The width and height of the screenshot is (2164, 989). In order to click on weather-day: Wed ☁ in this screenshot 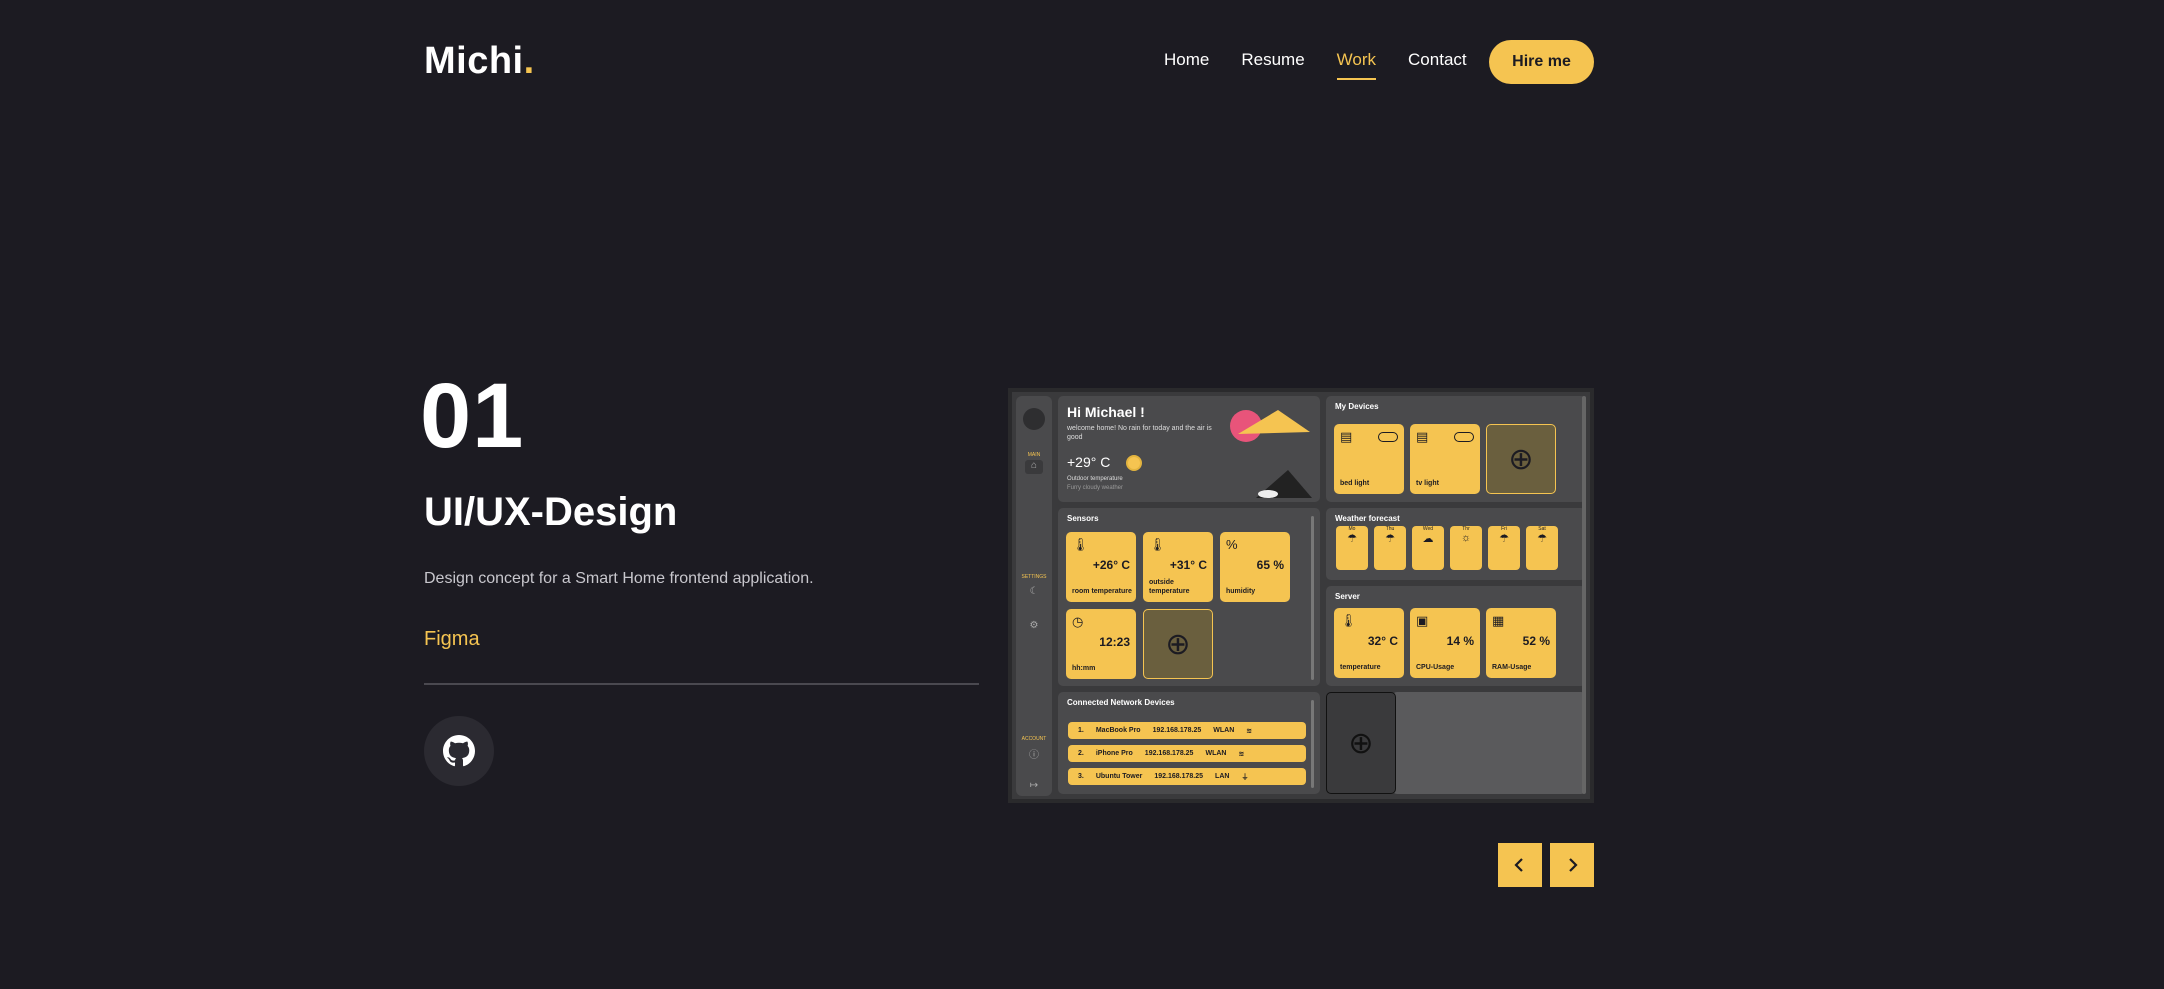, I will do `click(1428, 548)`.